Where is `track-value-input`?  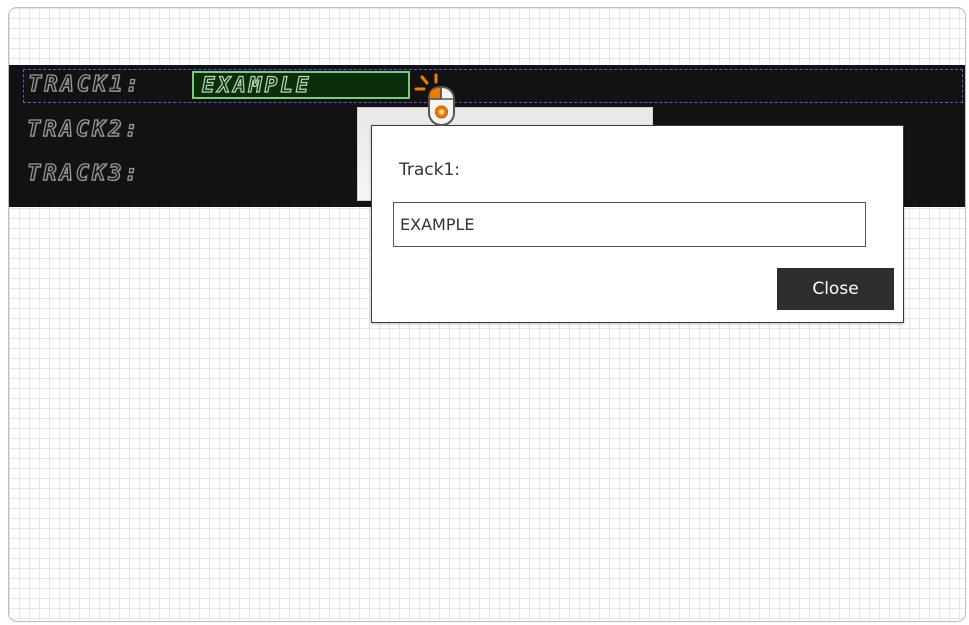 track-value-input is located at coordinates (629, 224).